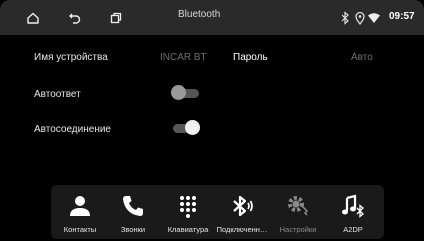 The height and width of the screenshot is (241, 424). I want to click on dock-item-dialpad: Клавиатура, so click(188, 212).